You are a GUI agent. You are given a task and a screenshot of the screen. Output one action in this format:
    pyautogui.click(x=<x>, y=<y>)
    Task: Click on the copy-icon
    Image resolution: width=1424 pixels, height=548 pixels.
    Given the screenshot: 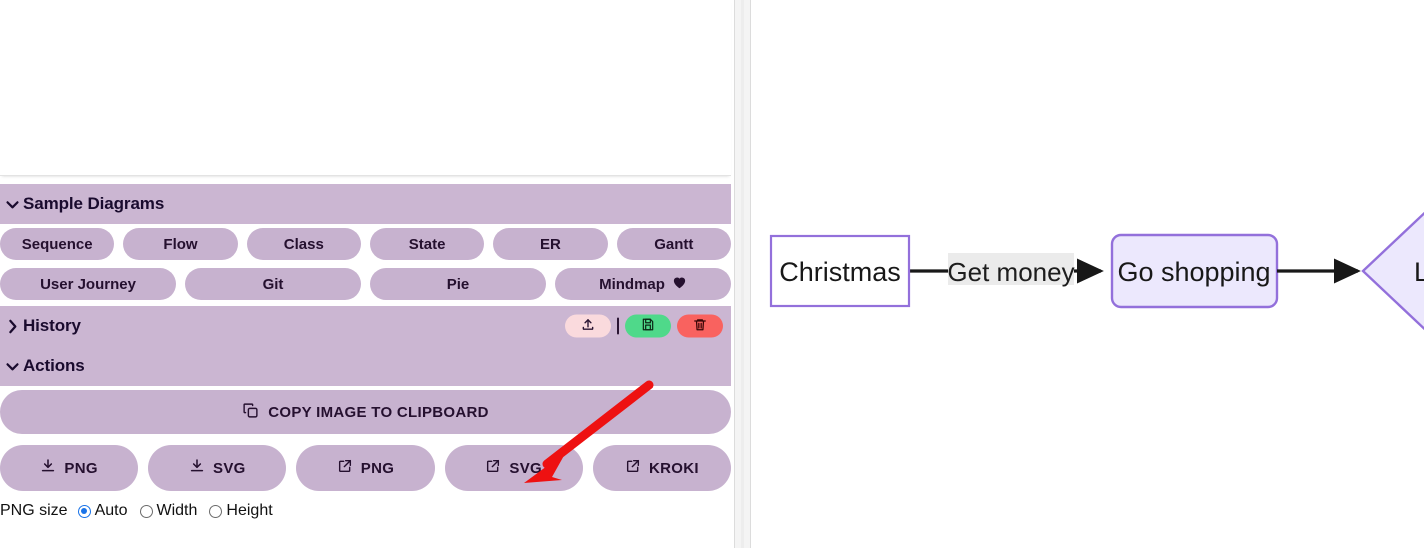 What is the action you would take?
    pyautogui.click(x=250, y=412)
    